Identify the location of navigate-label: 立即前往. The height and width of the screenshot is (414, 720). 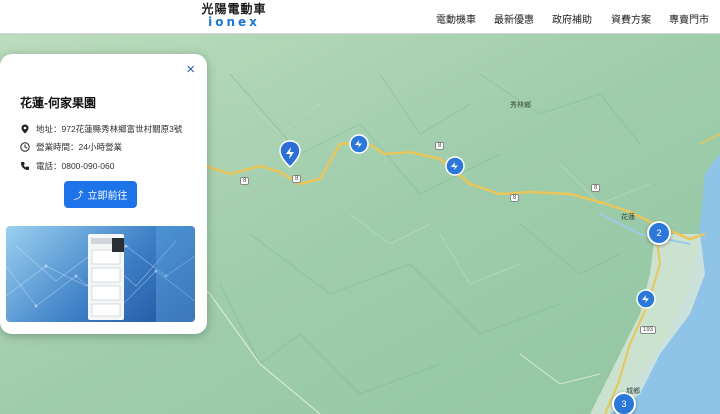
(107, 196).